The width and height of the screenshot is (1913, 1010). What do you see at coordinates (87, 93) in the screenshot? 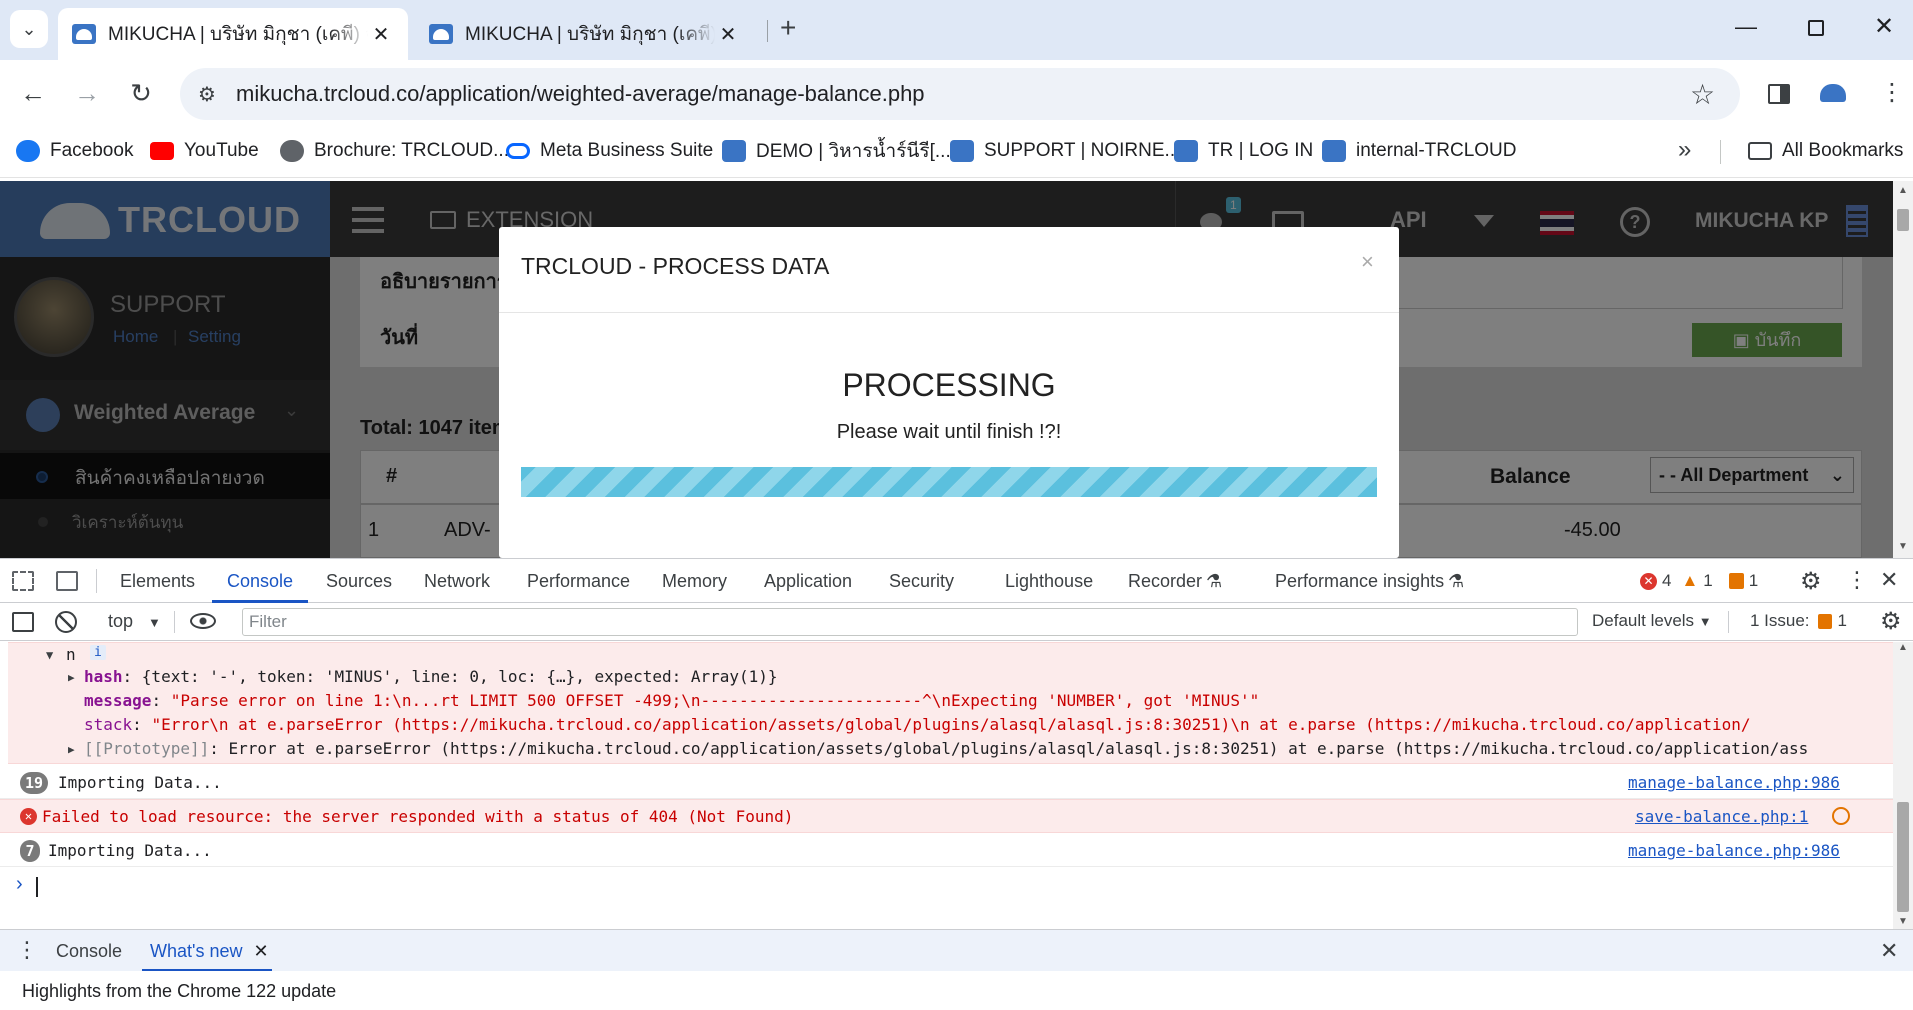
I see `forward-button: →` at bounding box center [87, 93].